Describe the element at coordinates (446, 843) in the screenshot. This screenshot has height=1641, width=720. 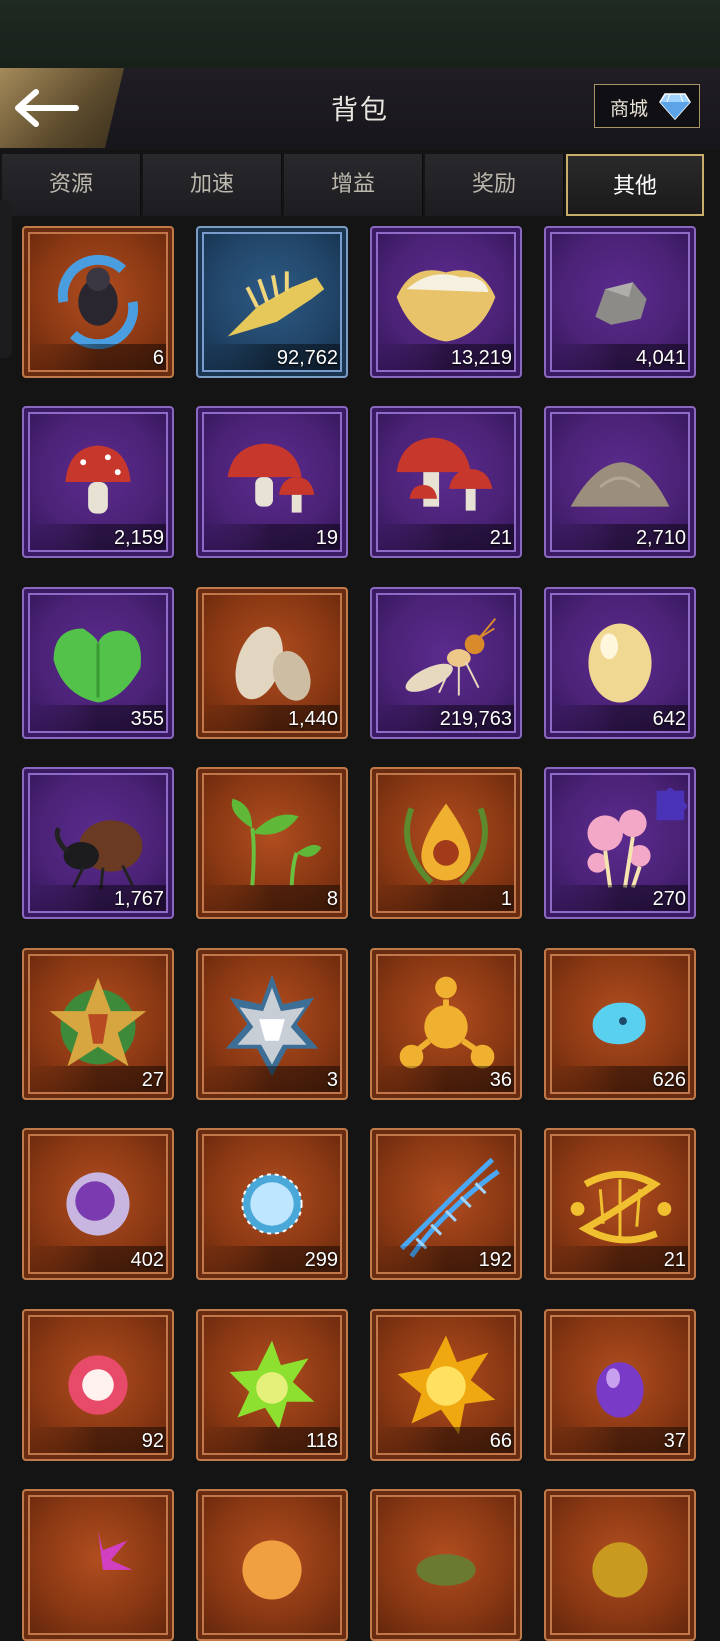
I see `item-slot: 1` at that location.